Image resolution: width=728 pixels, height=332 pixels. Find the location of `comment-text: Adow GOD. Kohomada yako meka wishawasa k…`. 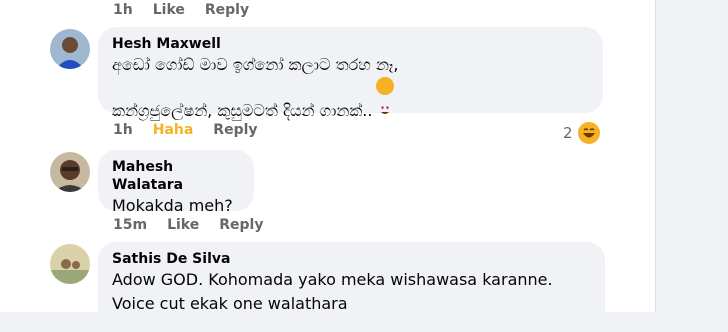

comment-text: Adow GOD. Kohomada yako meka wishawasa k… is located at coordinates (332, 291).